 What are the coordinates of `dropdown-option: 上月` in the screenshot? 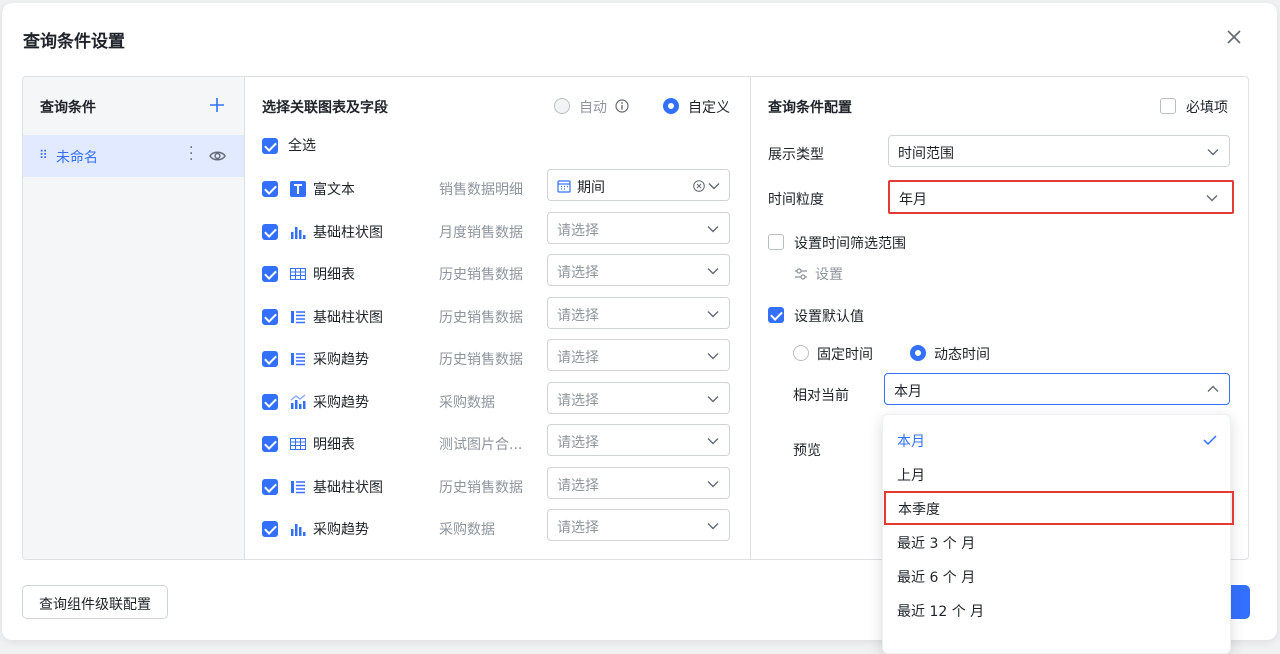 It's located at (1056, 474).